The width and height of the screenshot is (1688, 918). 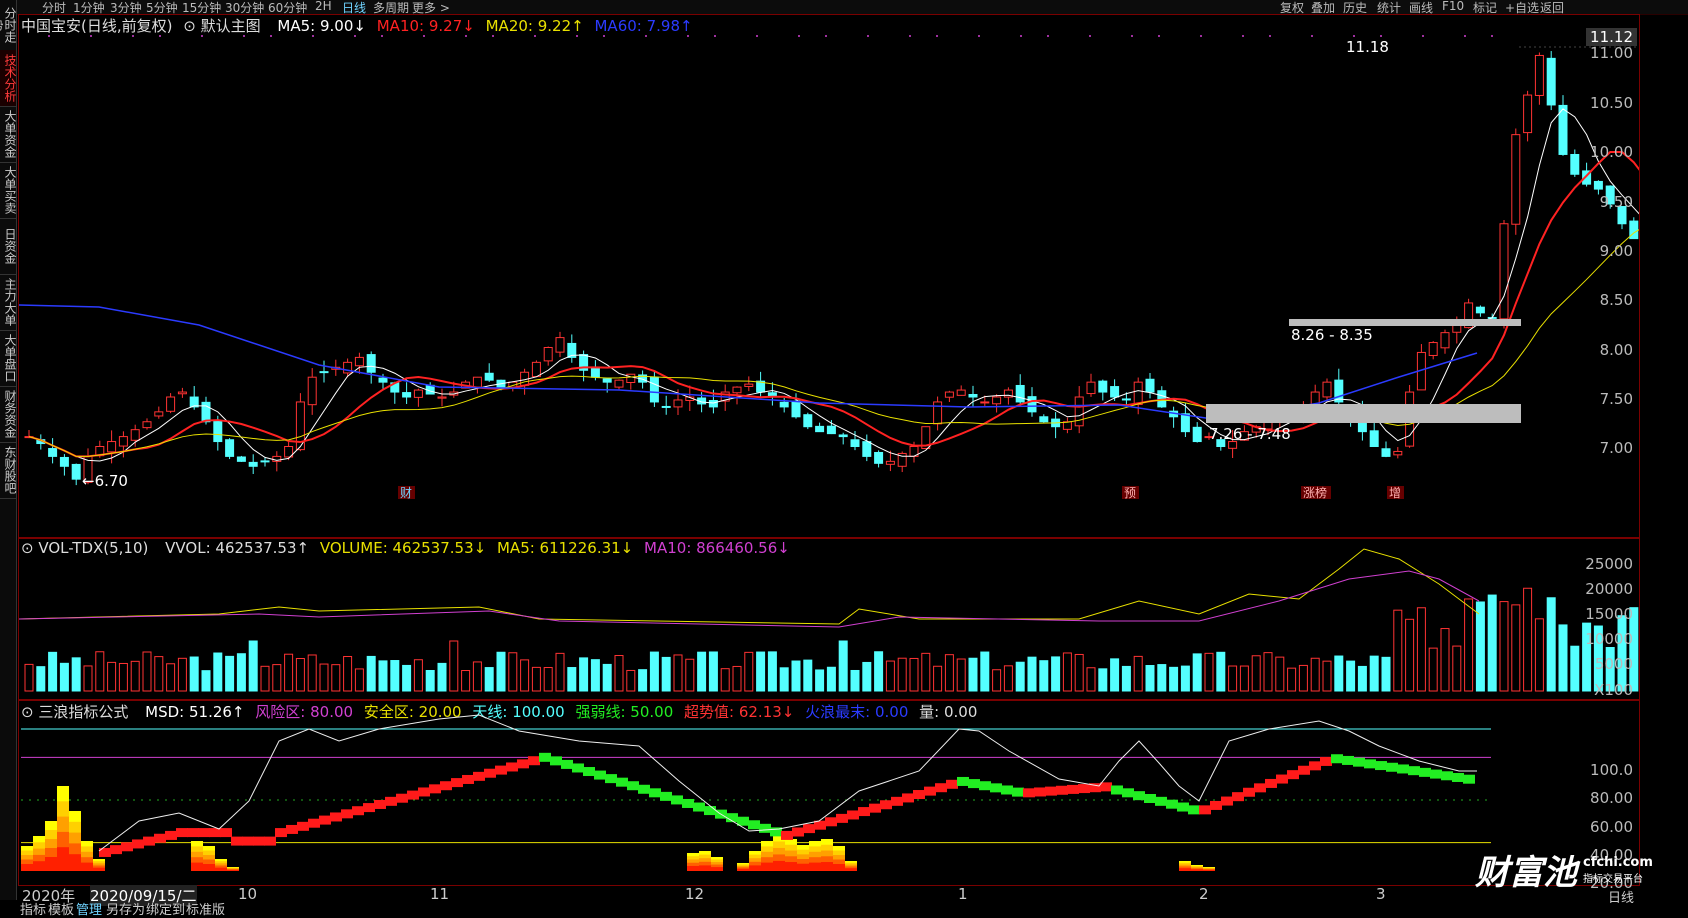 I want to click on ma60-line, so click(x=748, y=362).